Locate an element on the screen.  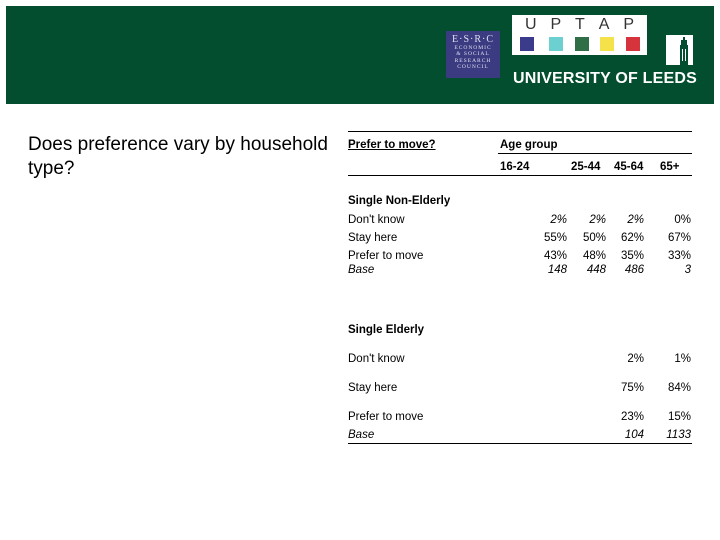
uptap-logo: U P T A P is located at coordinates (579, 35).